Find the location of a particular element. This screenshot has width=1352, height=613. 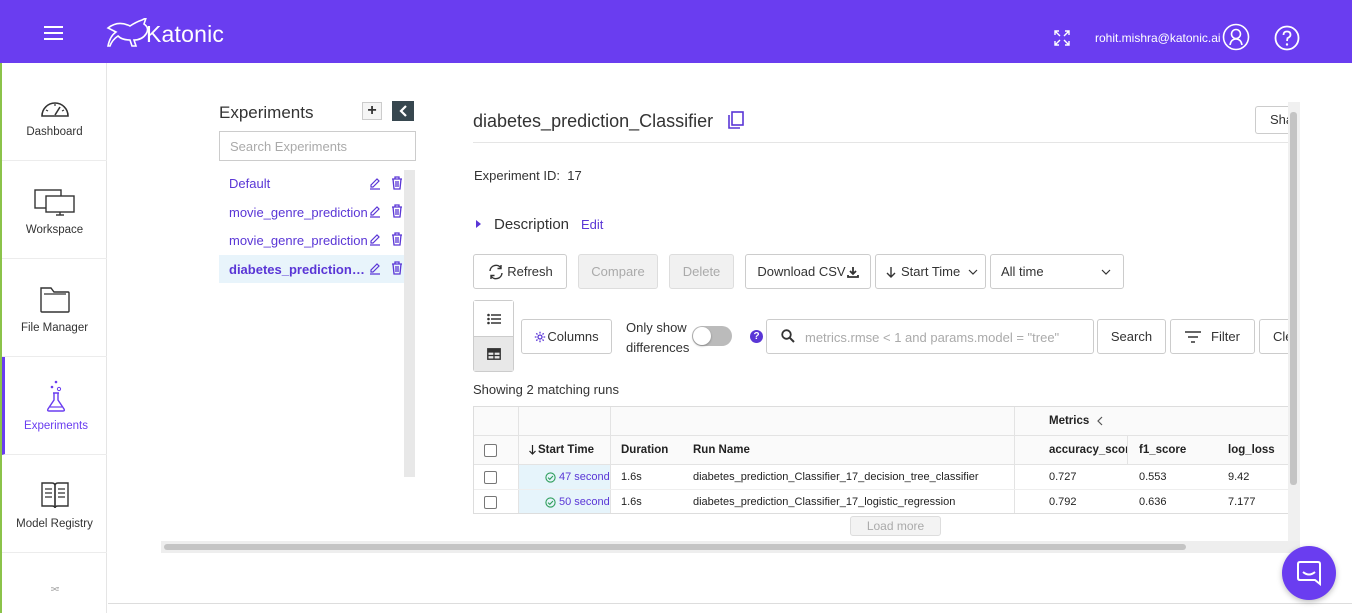

horizontal-scrollbar is located at coordinates (730, 547).